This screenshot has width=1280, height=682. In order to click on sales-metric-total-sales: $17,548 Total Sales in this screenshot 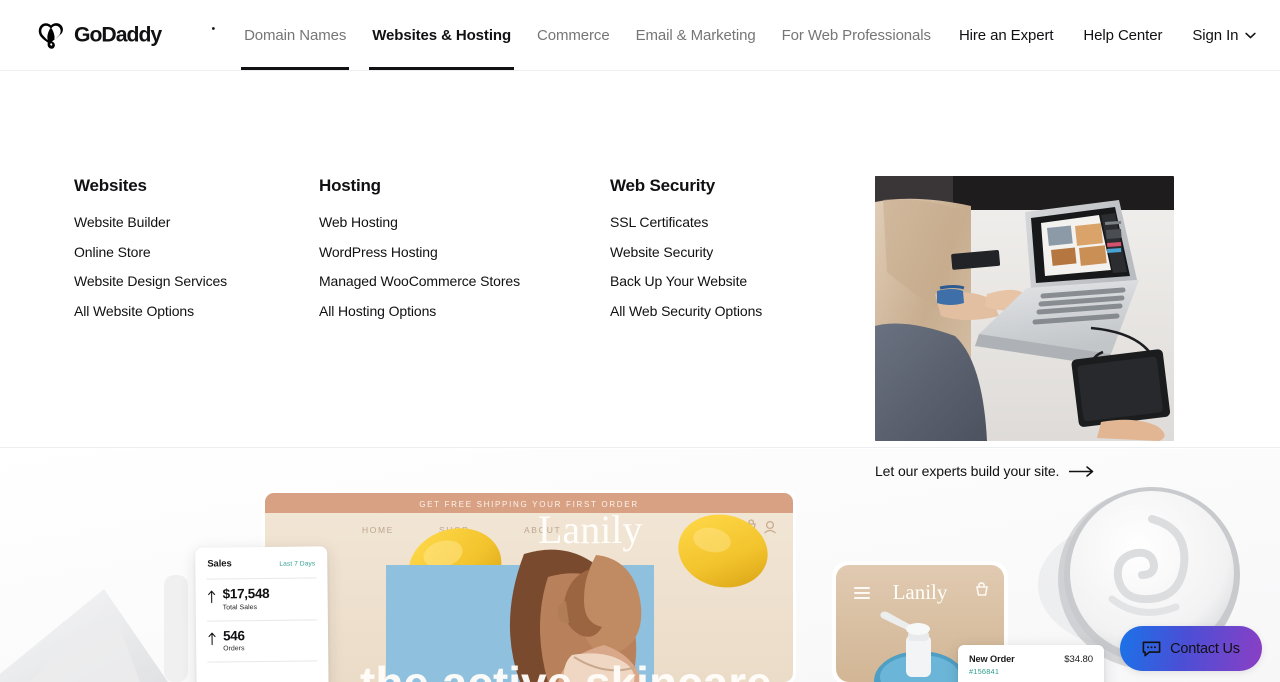, I will do `click(261, 594)`.